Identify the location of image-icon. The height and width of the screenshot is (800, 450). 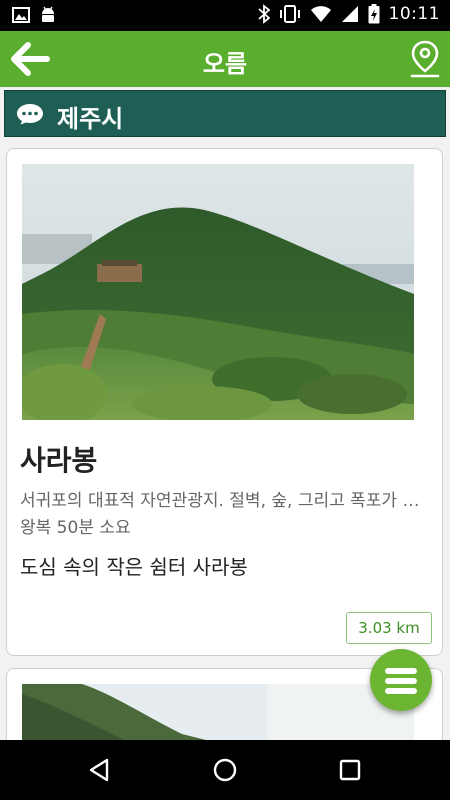
(21, 15).